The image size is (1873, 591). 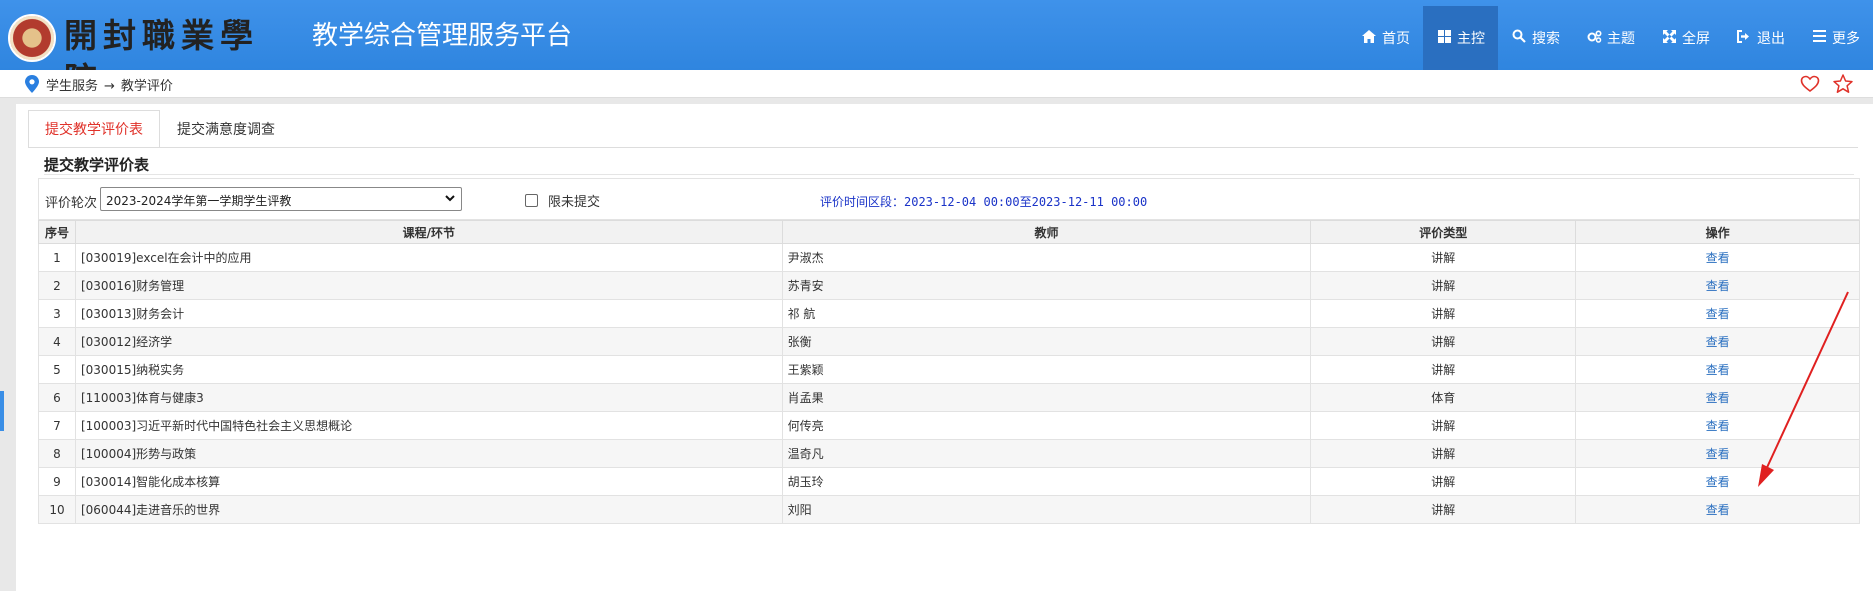 What do you see at coordinates (1046, 481) in the screenshot?
I see `row-teacher: 胡玉玲` at bounding box center [1046, 481].